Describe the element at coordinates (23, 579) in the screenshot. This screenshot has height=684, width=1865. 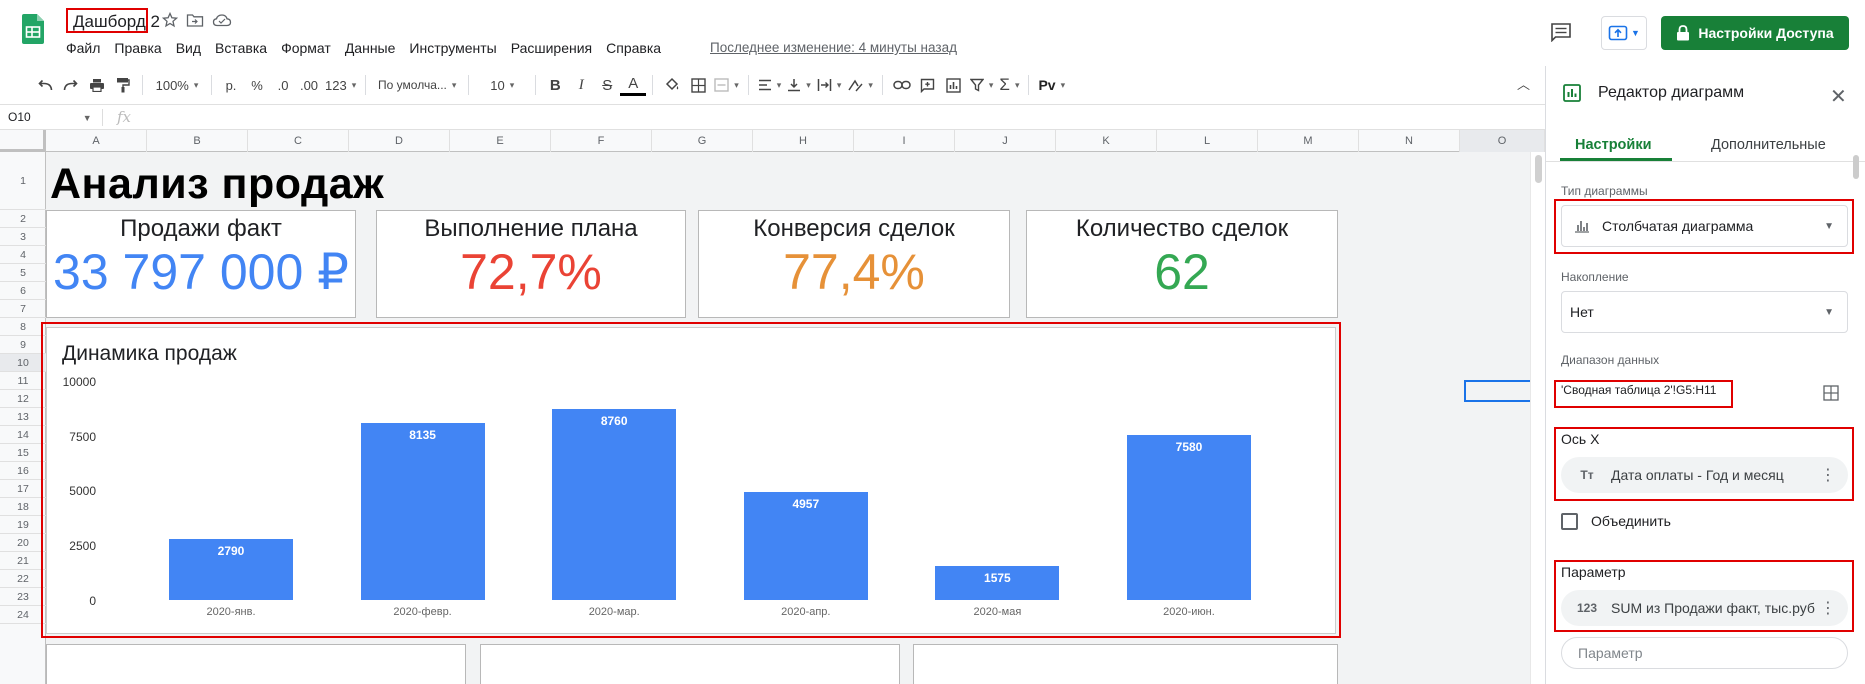
I see `row-header-22: 22` at that location.